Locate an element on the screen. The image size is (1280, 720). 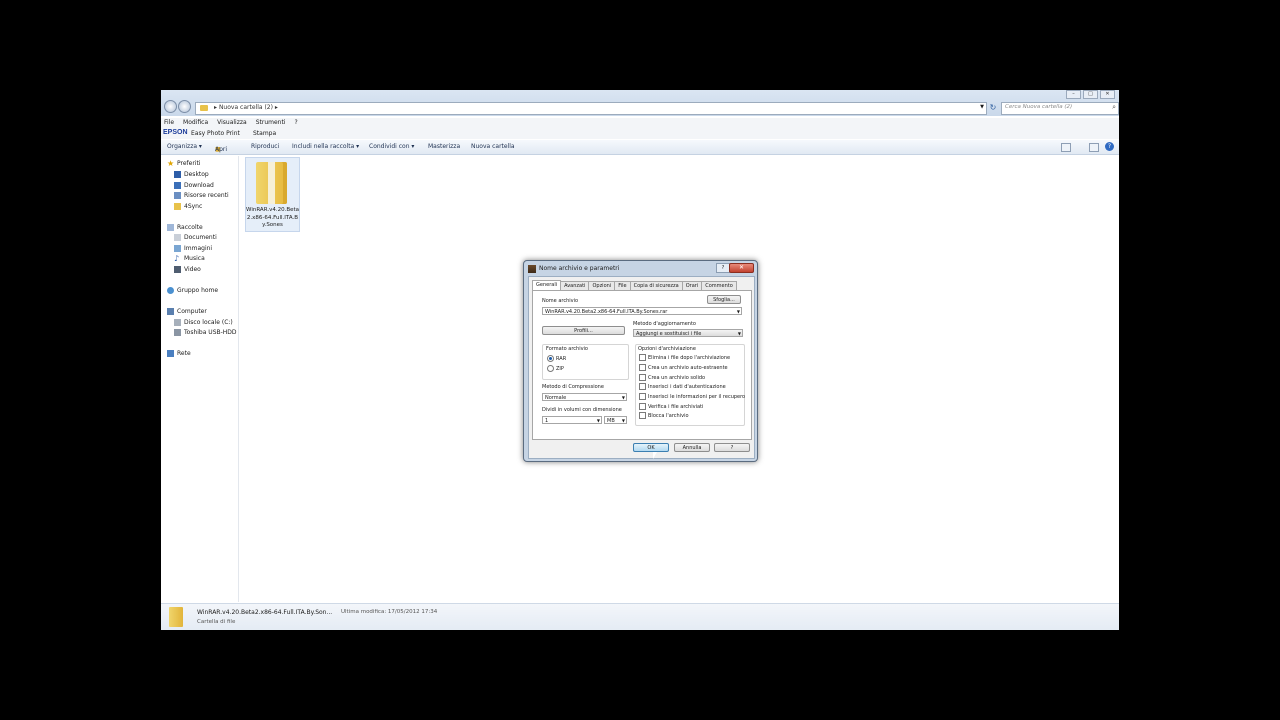
address-bar: ▸ Nuova cartella (2) ▸ ▼ is located at coordinates (591, 108).